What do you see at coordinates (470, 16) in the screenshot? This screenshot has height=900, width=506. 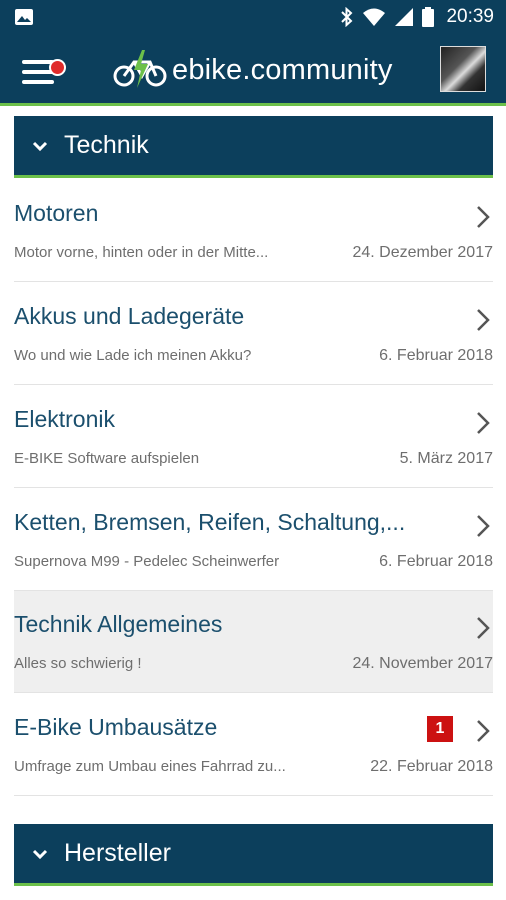 I see `status-time: 20:39` at bounding box center [470, 16].